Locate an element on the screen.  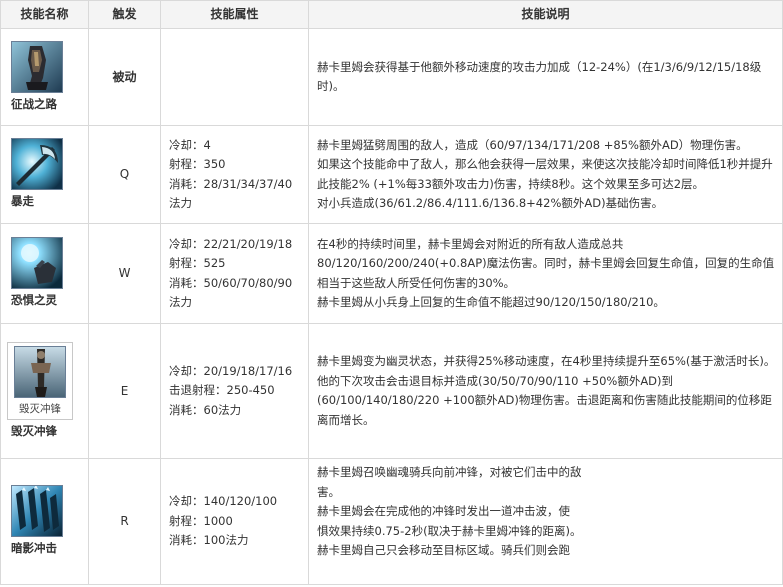
watermark-fade is located at coordinates (680, 521).